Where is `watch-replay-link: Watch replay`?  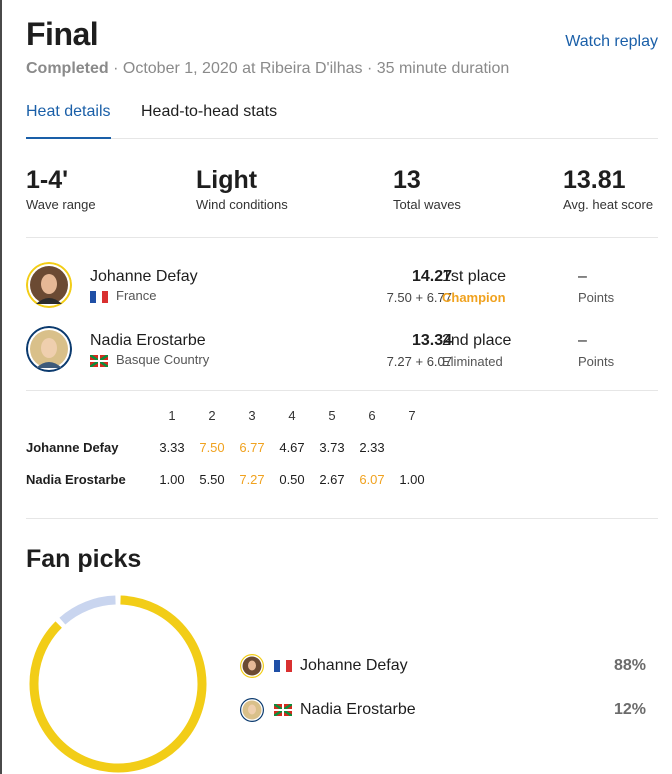
watch-replay-link: Watch replay is located at coordinates (611, 42).